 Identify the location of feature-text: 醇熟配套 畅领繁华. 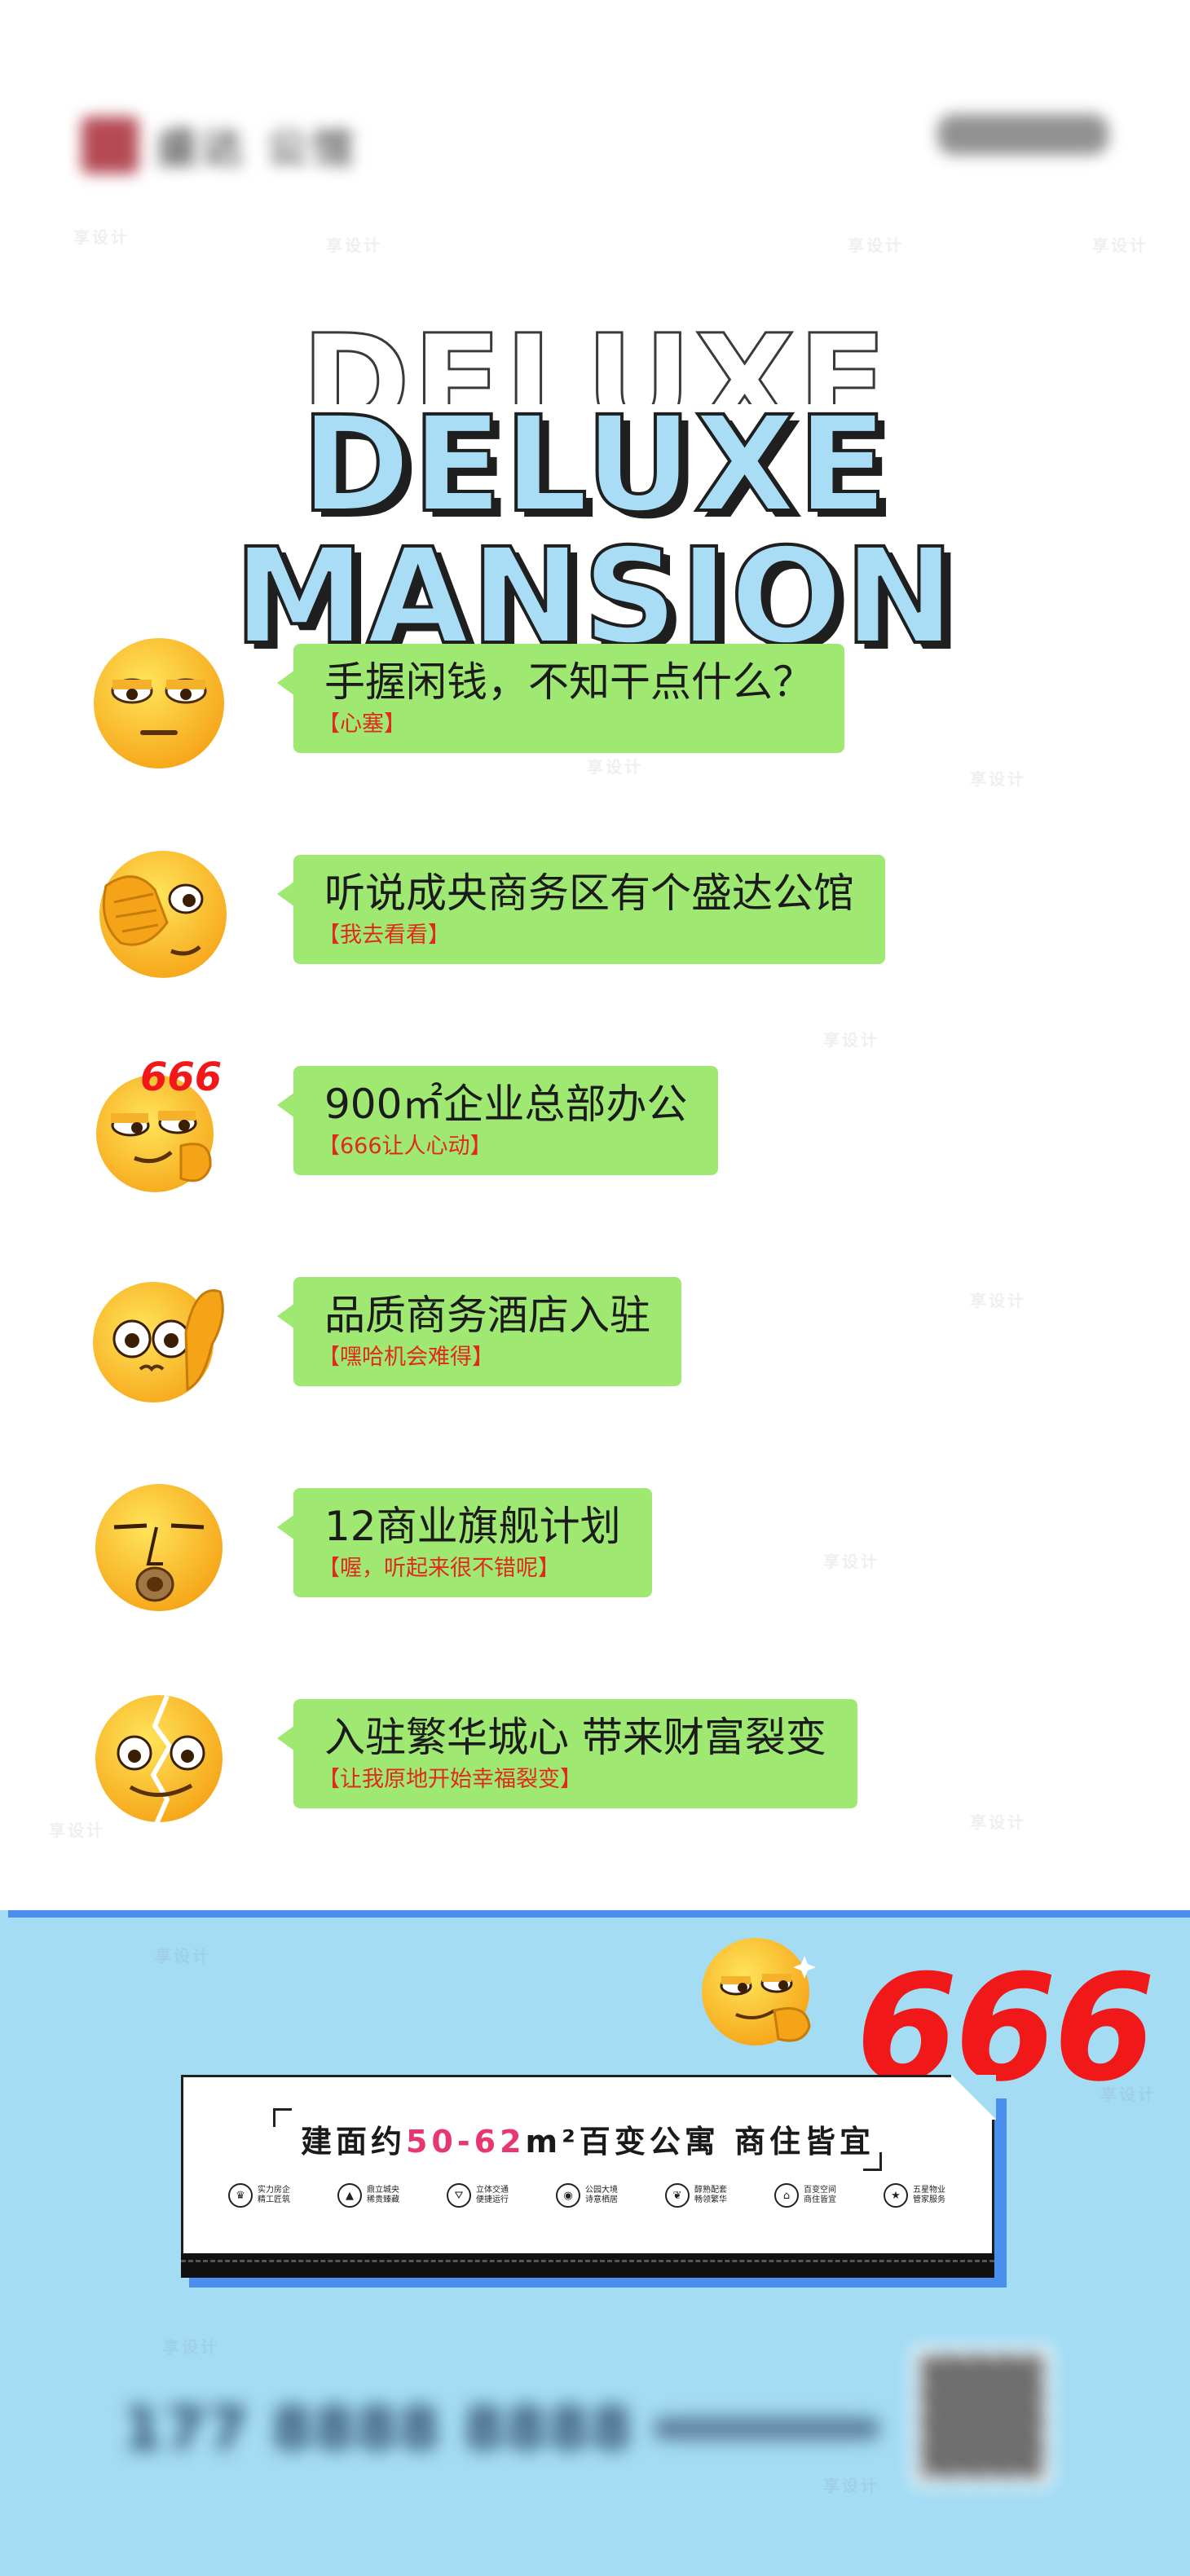
(711, 2195).